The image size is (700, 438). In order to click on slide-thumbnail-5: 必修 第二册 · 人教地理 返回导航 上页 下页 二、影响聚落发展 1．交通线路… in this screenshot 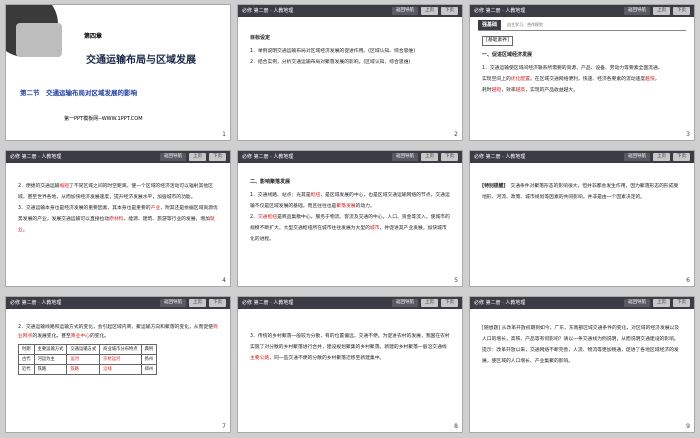, I will do `click(350, 218)`.